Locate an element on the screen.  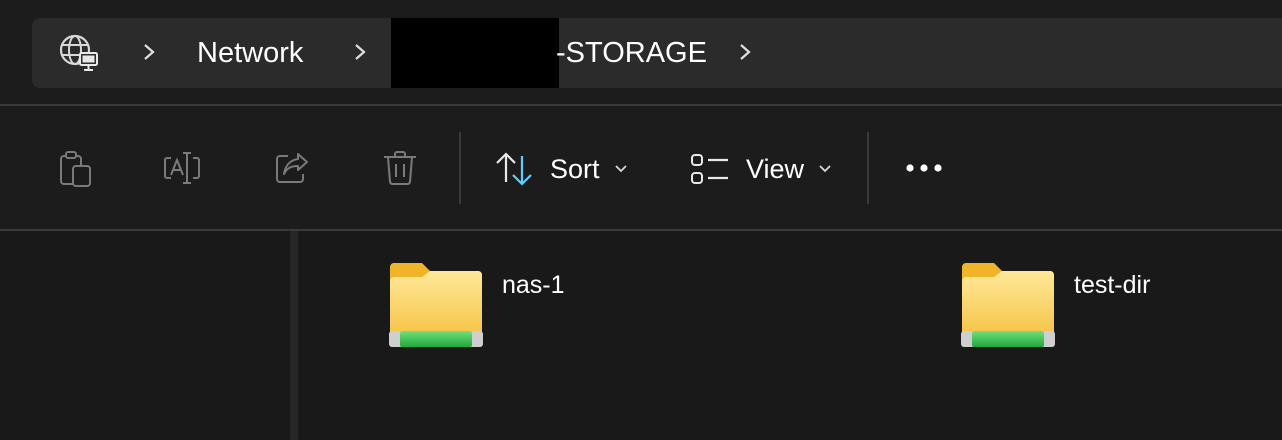
file-item-name: test-dir is located at coordinates (1112, 285).